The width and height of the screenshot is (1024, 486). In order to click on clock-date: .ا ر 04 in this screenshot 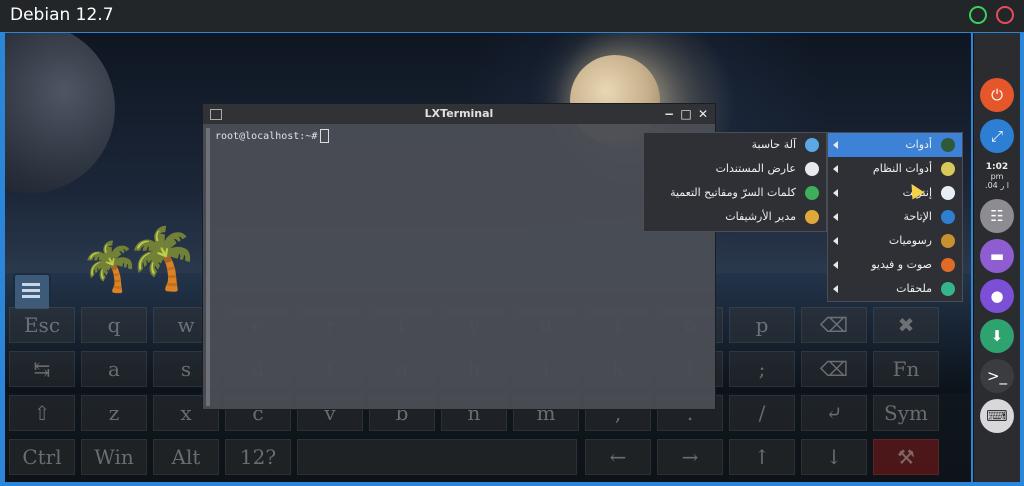, I will do `click(997, 185)`.